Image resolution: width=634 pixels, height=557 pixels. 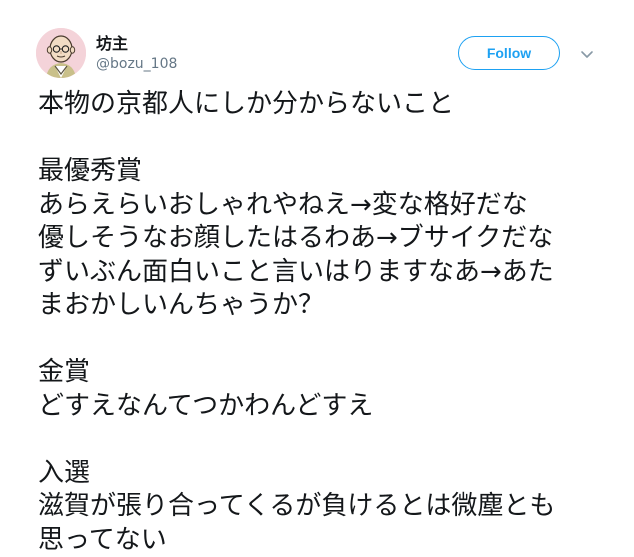 I want to click on screen-name: @bozu_108, so click(x=136, y=64).